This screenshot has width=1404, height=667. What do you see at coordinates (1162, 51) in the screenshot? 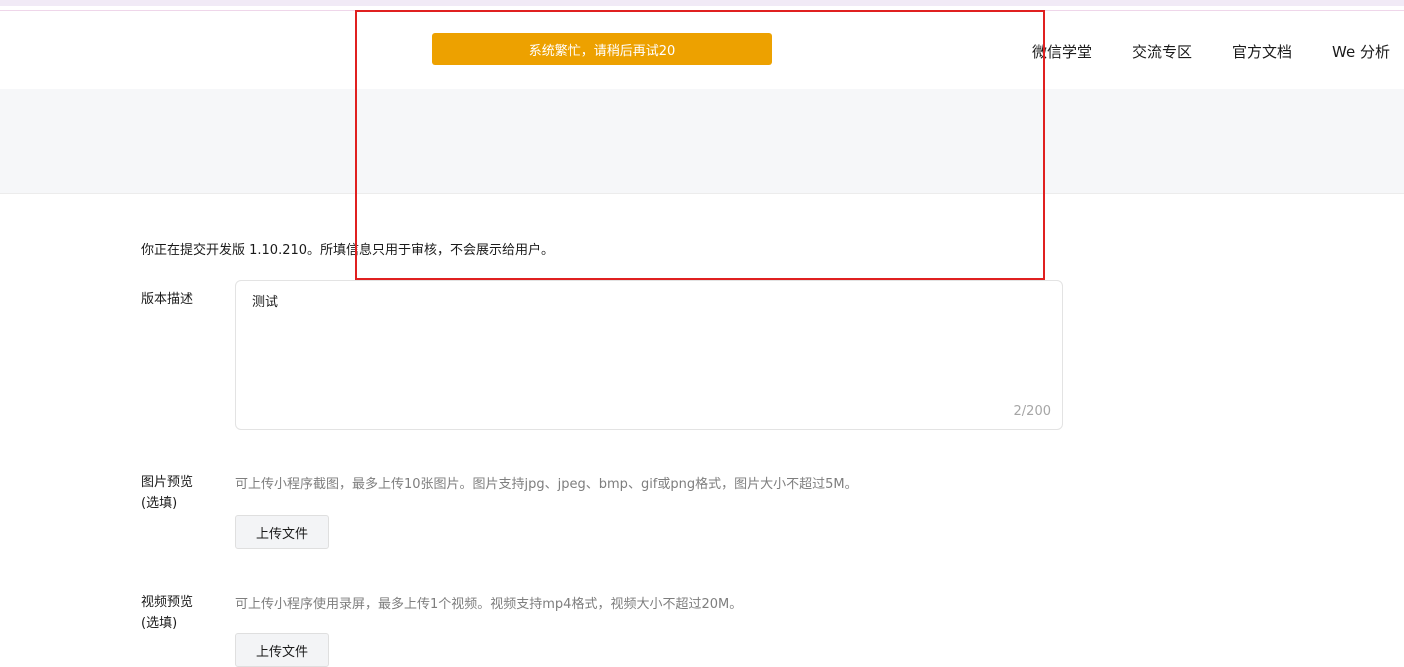
I see `nav-item-community: 交流专区` at bounding box center [1162, 51].